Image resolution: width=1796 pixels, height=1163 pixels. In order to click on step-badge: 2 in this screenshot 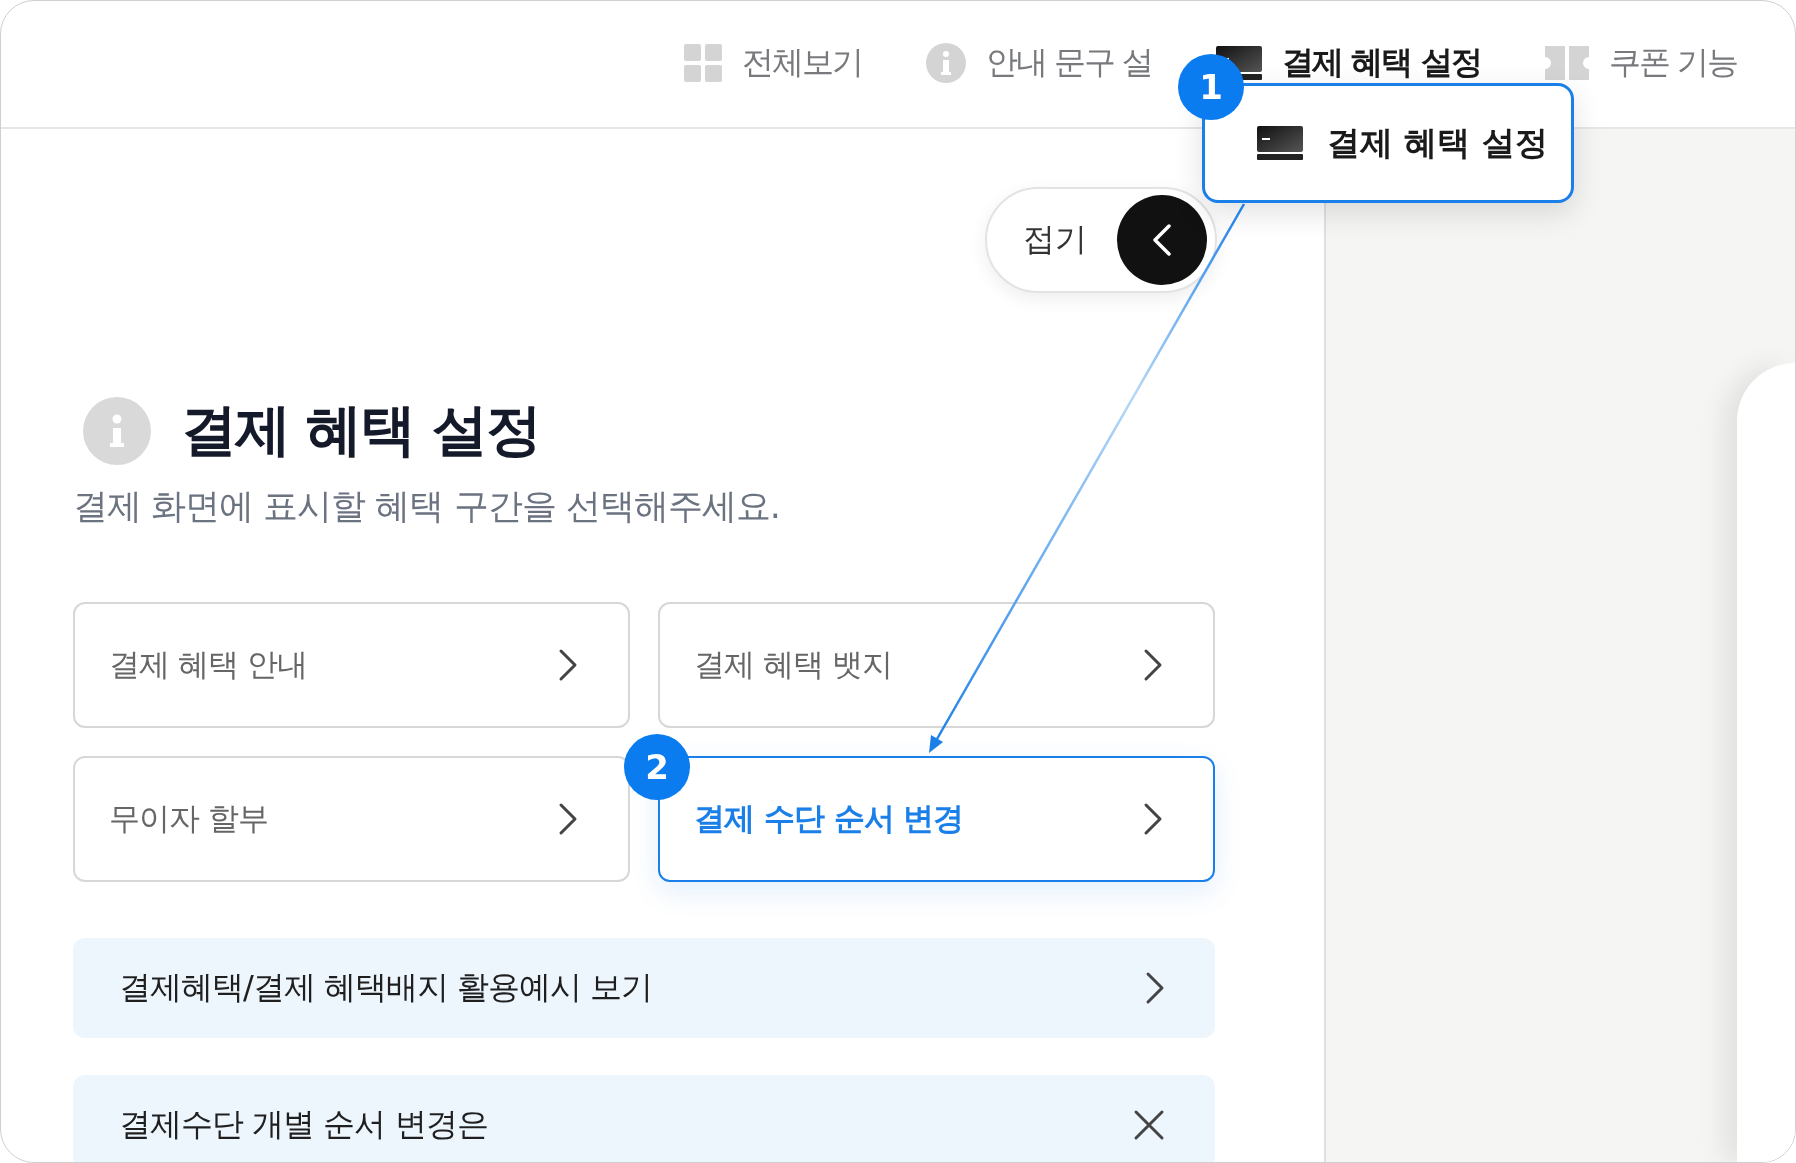, I will do `click(657, 767)`.